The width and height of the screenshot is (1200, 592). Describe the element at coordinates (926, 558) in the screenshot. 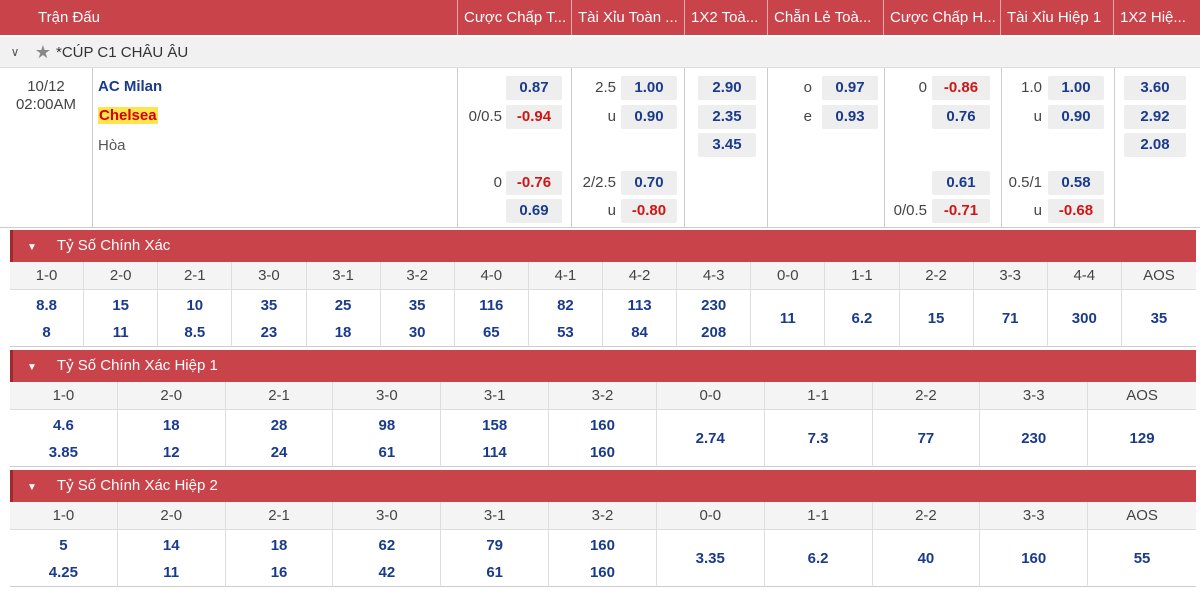

I see `odds-value: 40` at that location.